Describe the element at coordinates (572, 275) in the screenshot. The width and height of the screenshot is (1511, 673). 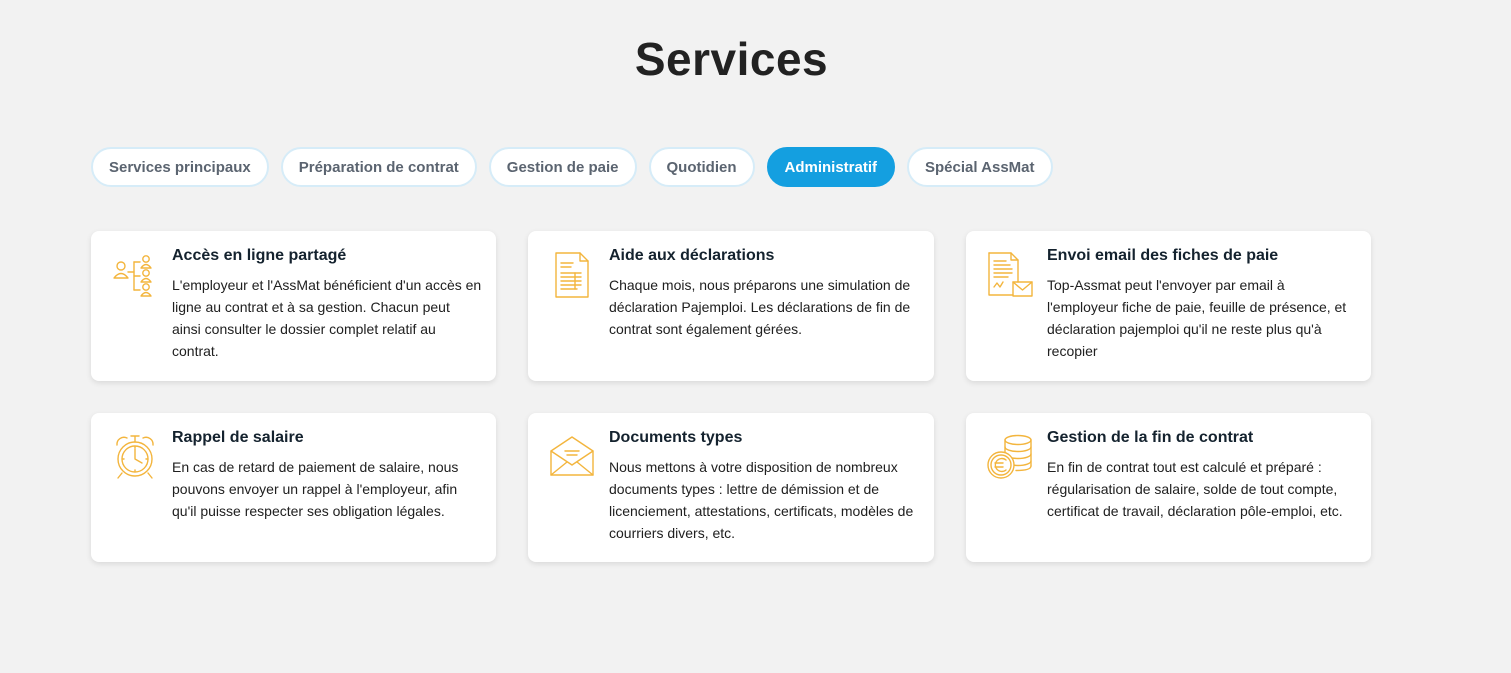
I see `declaration-document-icon` at that location.